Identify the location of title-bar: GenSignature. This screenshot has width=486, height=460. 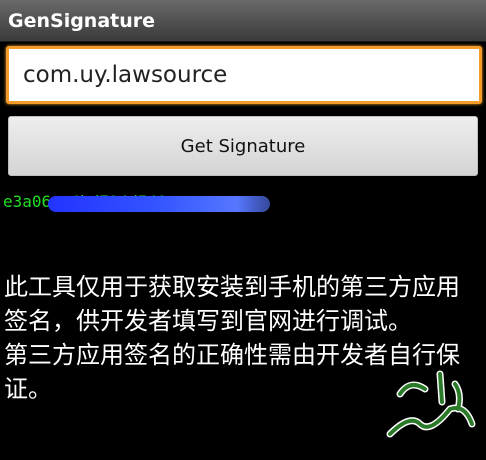
(243, 21).